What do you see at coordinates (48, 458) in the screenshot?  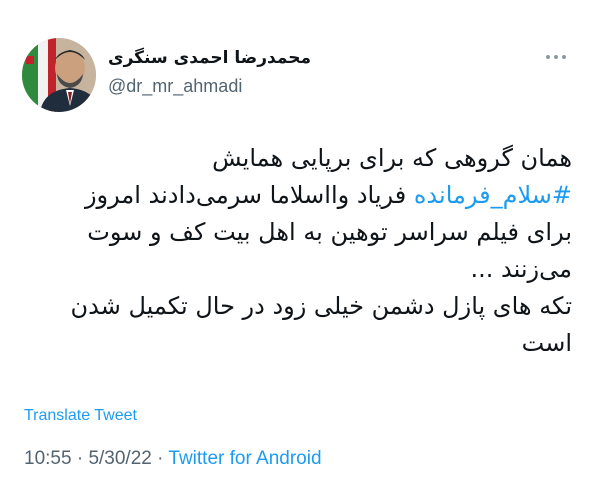 I see `tweet-time: 10:55` at bounding box center [48, 458].